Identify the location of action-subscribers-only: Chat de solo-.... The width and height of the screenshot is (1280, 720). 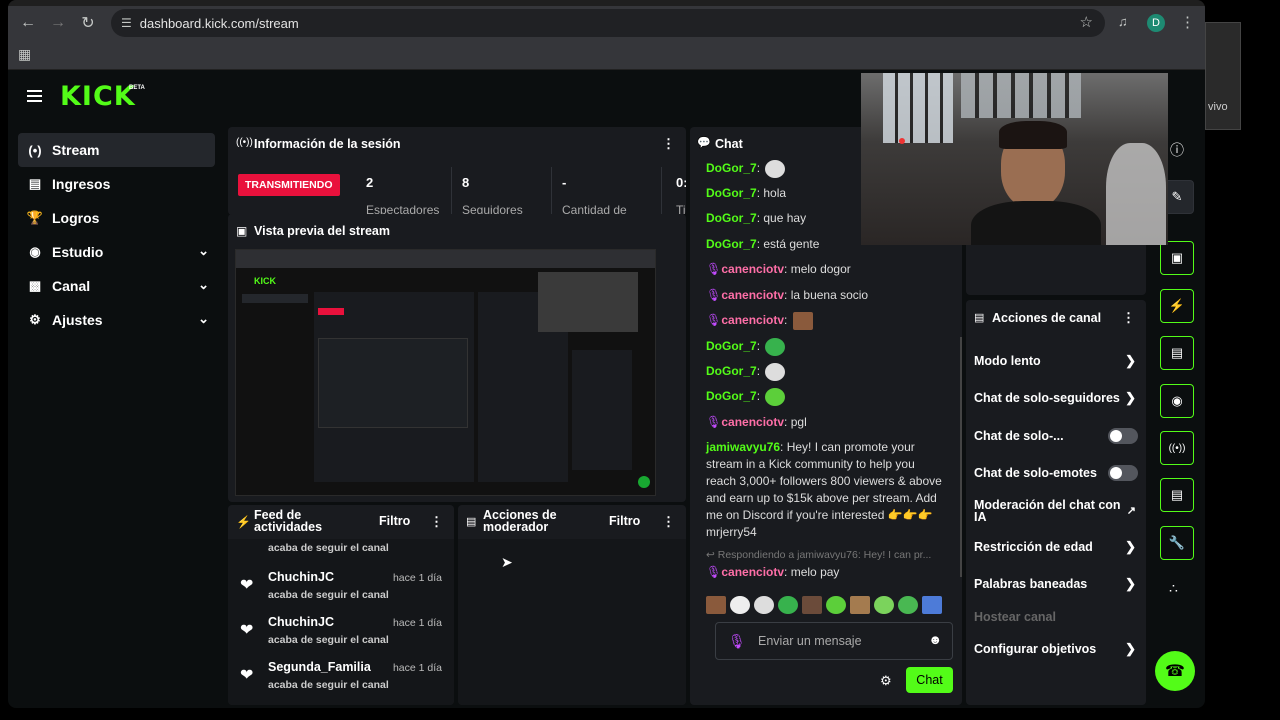
(1060, 436).